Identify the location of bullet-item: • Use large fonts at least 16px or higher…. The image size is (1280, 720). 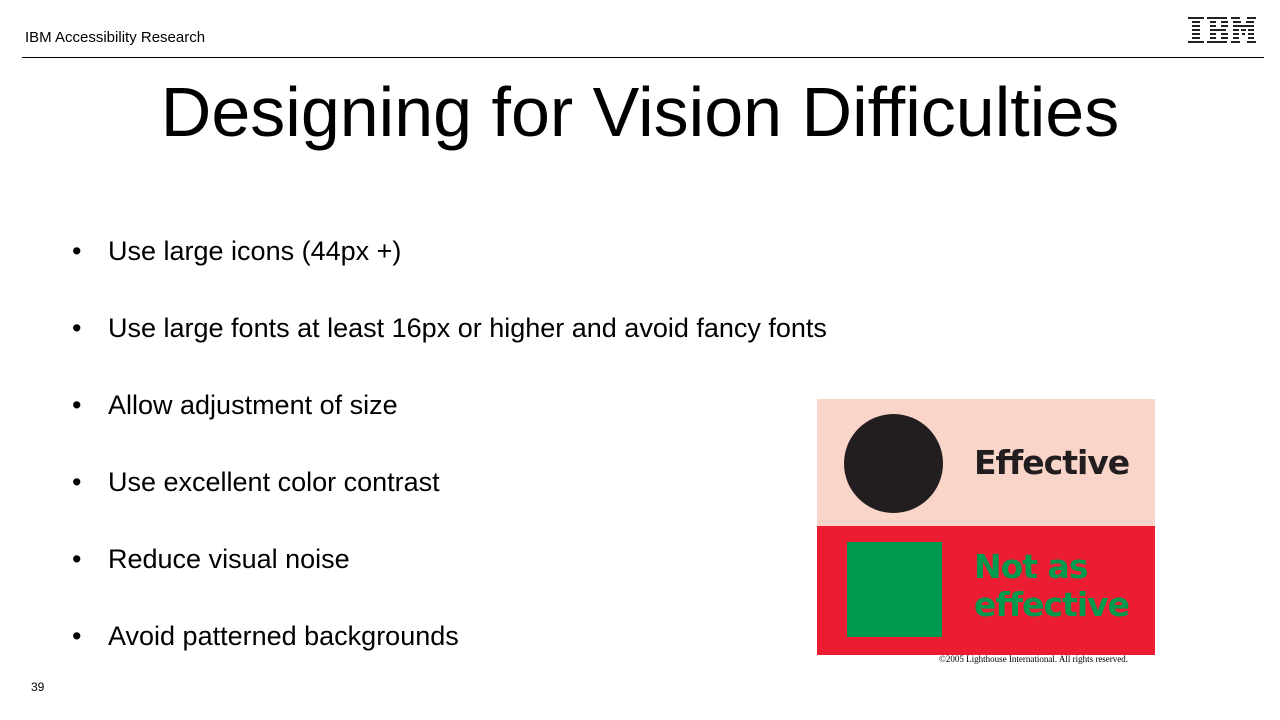
(449, 343).